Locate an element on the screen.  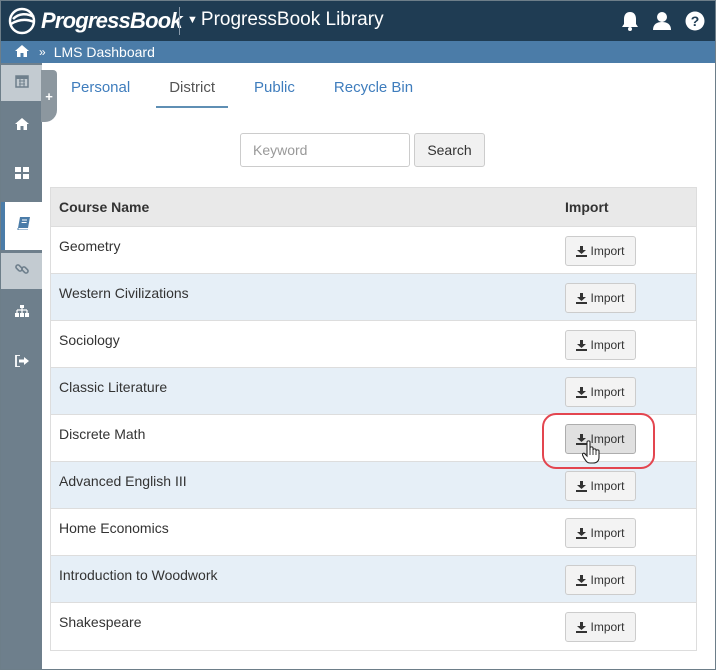
table-row: Western Civilizations Import is located at coordinates (373, 297).